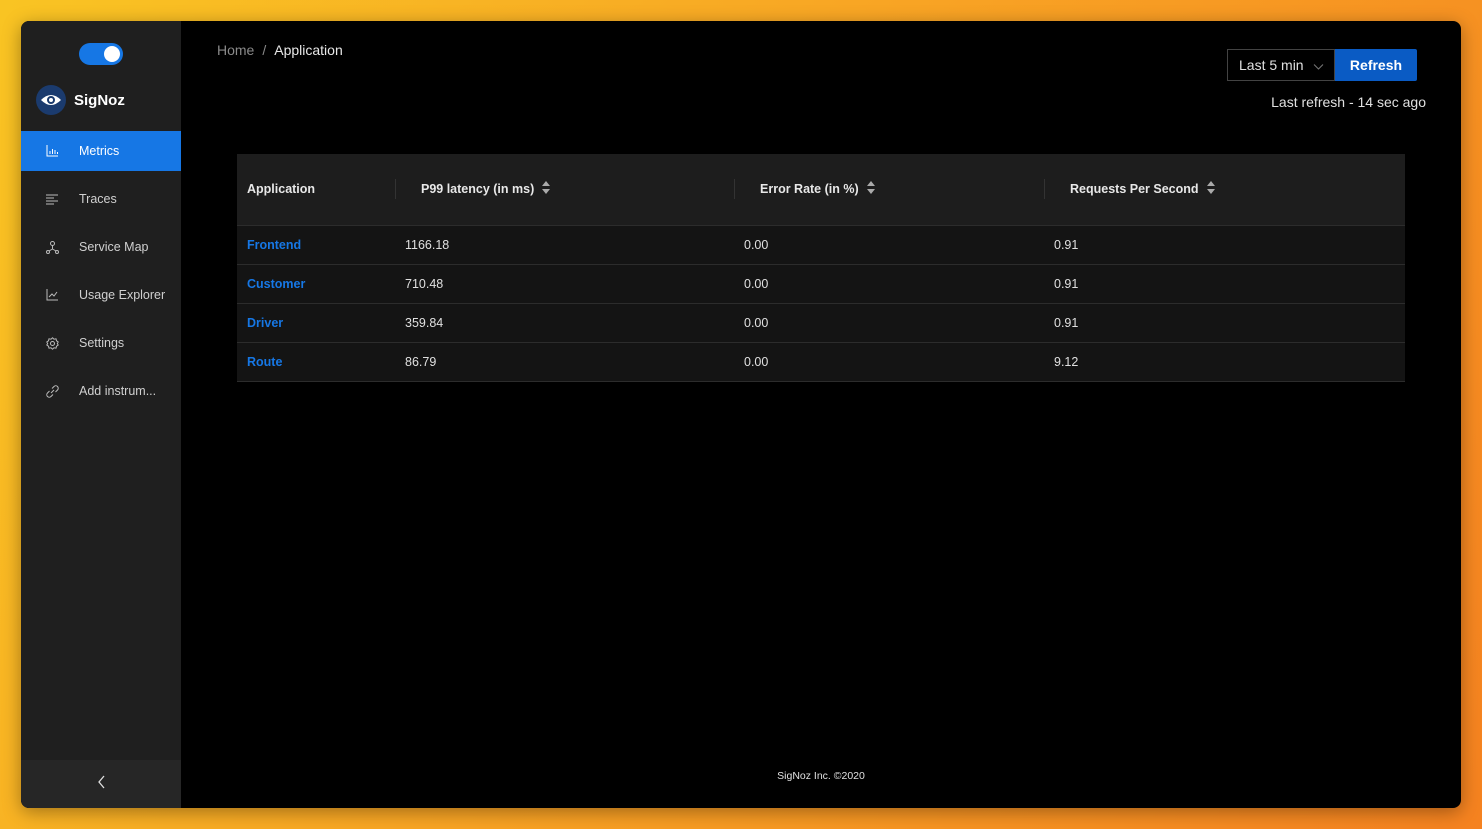 The width and height of the screenshot is (1482, 829). What do you see at coordinates (427, 244) in the screenshot?
I see `p99-latency-cell: 1166.18` at bounding box center [427, 244].